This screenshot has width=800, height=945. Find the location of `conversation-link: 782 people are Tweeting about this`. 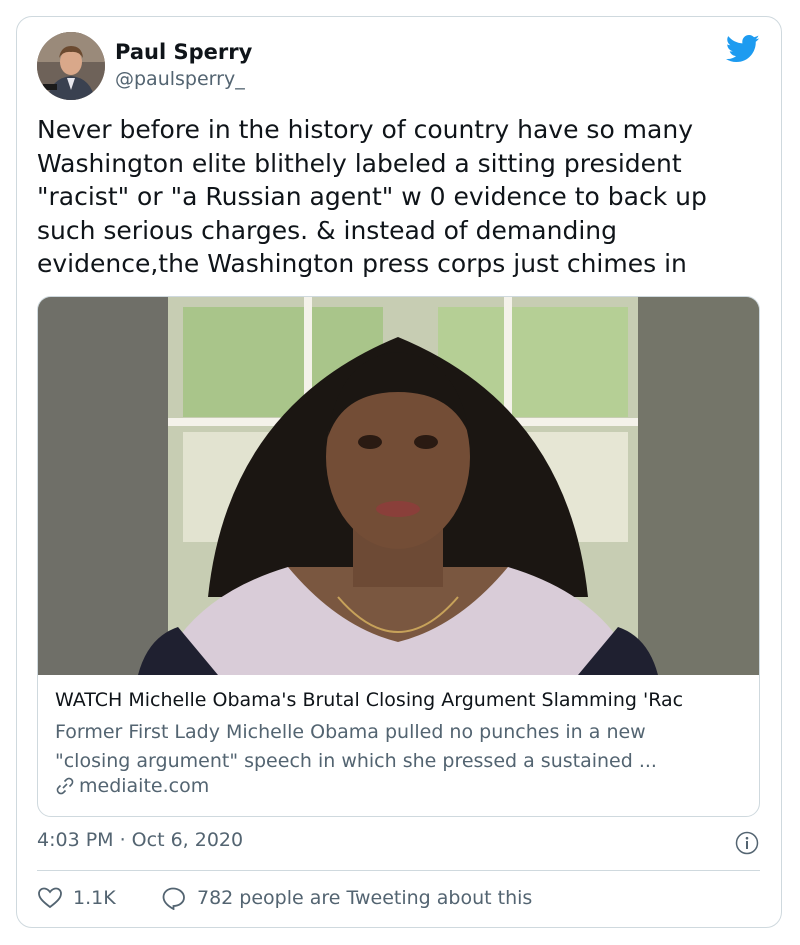

conversation-link: 782 people are Tweeting about this is located at coordinates (346, 898).